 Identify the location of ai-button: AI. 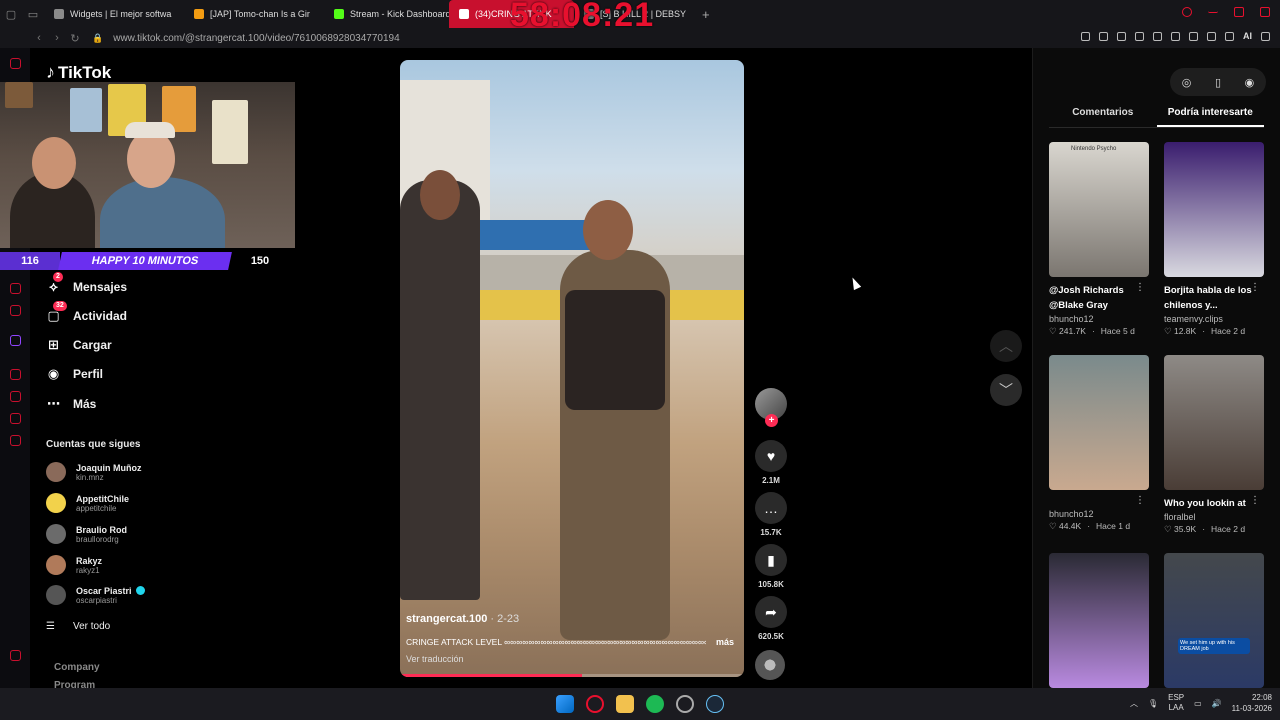
(1247, 36).